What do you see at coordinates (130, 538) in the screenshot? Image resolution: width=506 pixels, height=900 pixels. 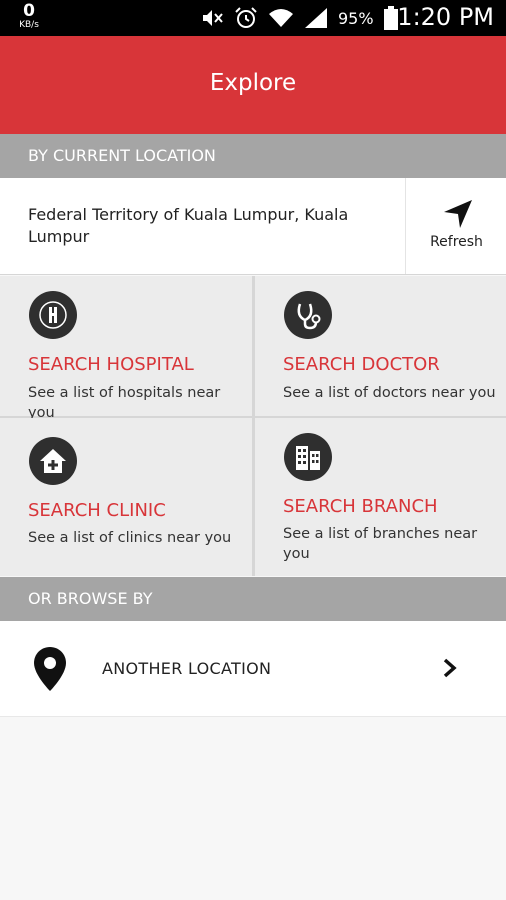 I see `search-clinic-description: See a list of clinics near you` at bounding box center [130, 538].